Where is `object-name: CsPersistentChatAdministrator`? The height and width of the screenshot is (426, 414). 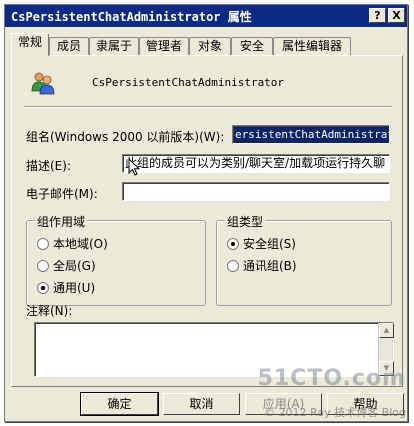 object-name: CsPersistentChatAdministrator is located at coordinates (188, 82).